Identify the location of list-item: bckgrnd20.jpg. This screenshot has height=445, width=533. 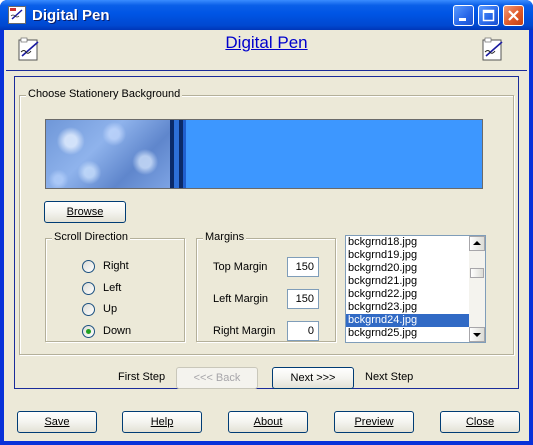
(408, 268).